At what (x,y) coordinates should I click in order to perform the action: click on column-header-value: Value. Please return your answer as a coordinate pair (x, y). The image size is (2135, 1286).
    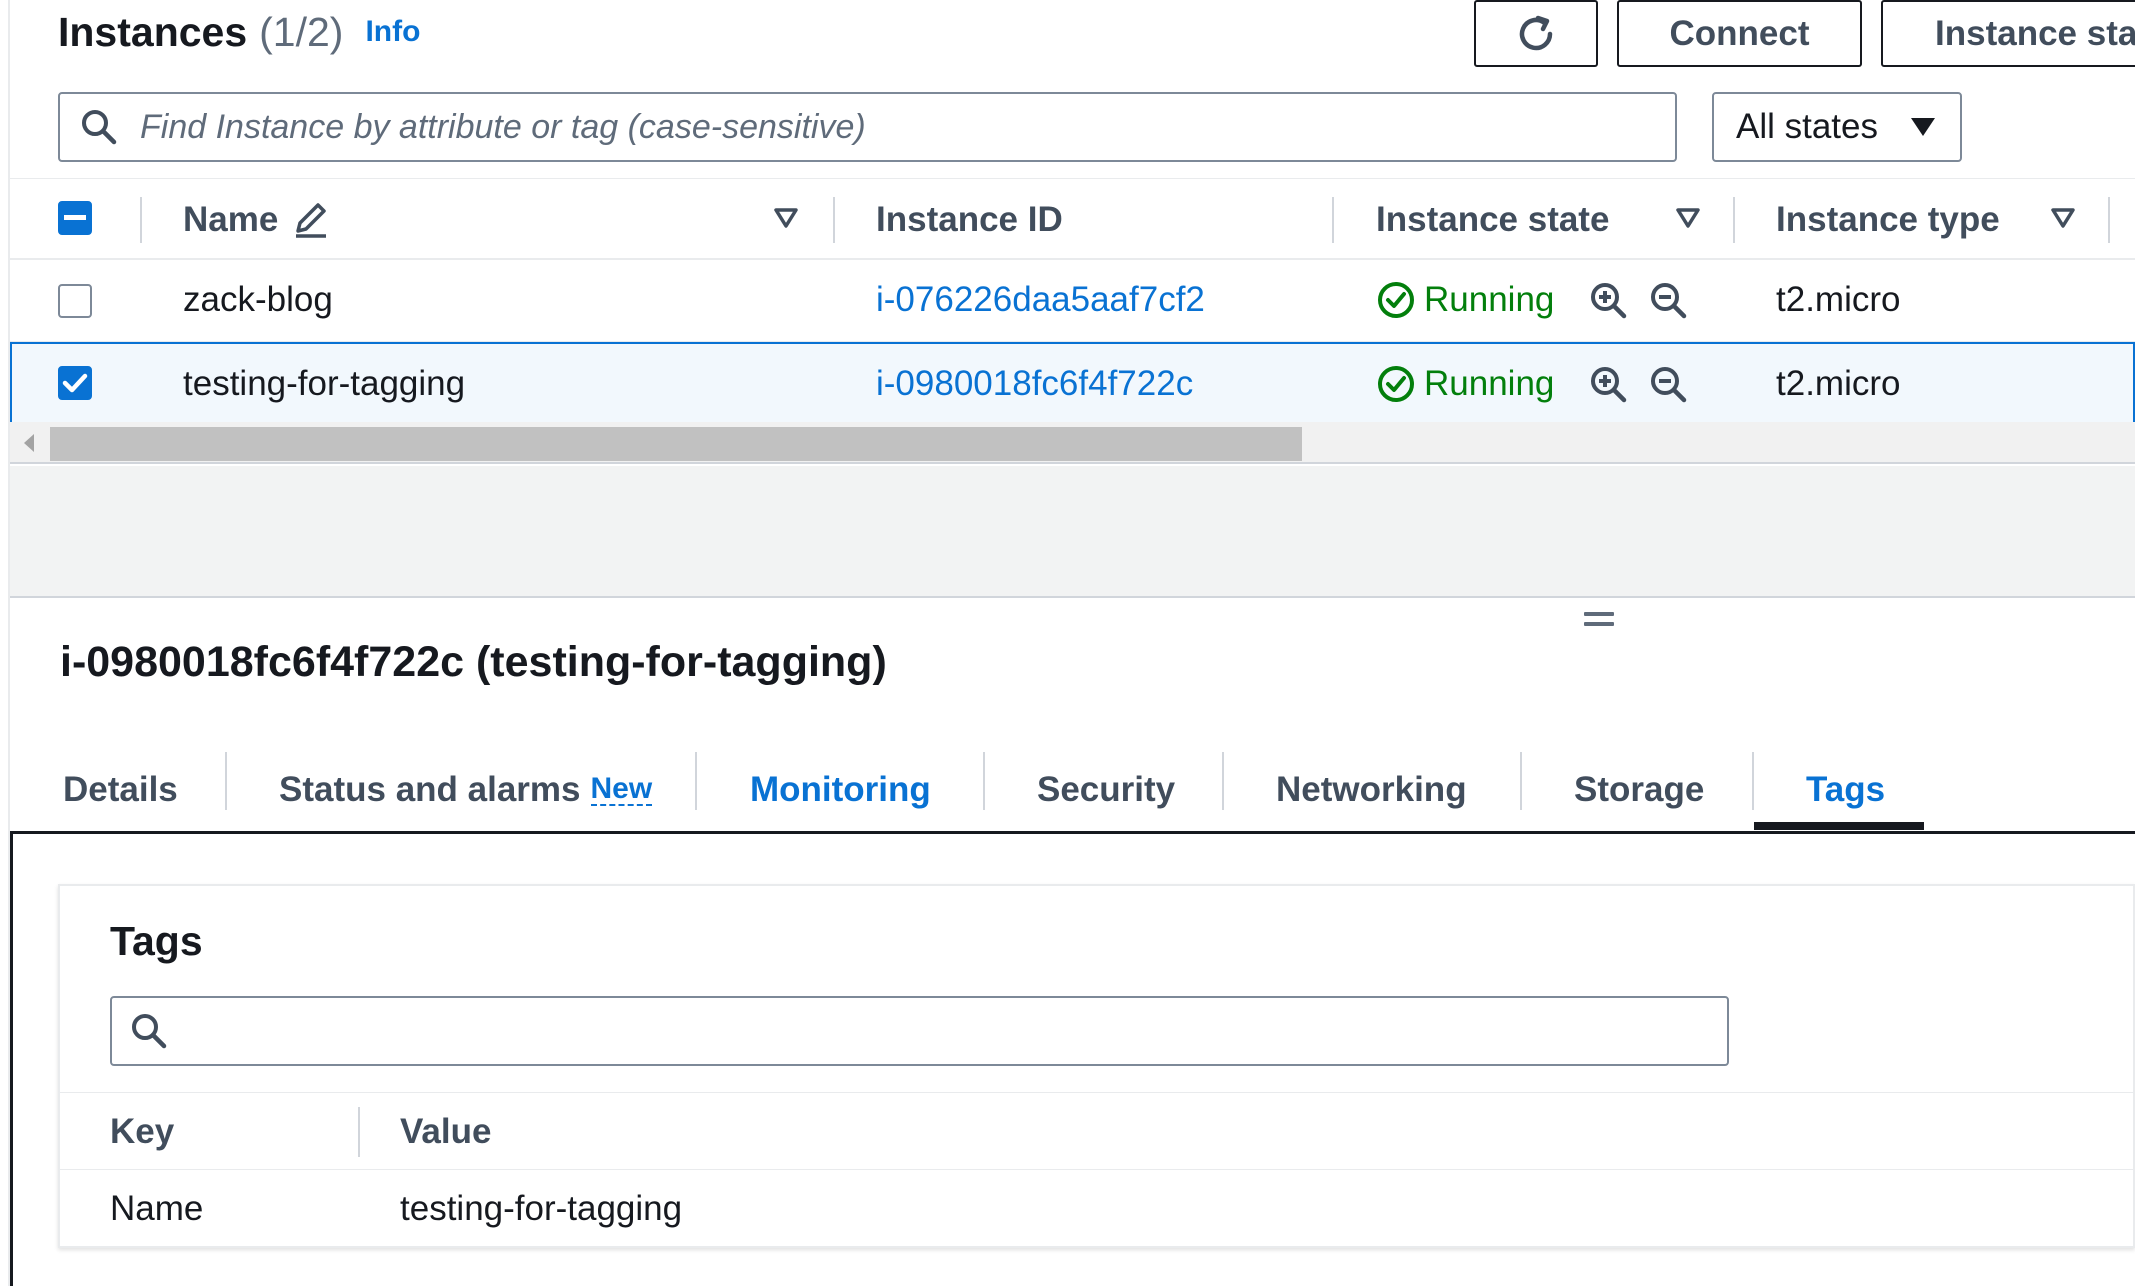
    Looking at the image, I should click on (445, 1132).